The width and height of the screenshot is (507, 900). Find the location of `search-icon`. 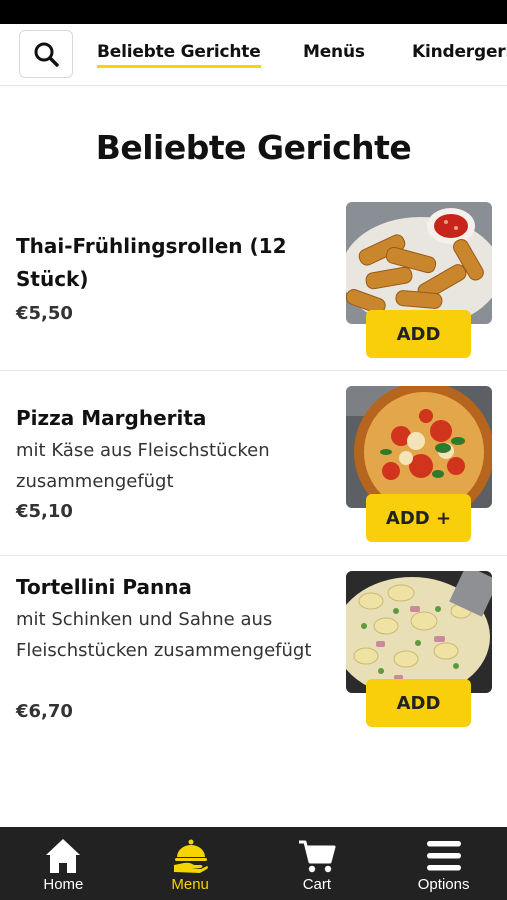

search-icon is located at coordinates (46, 54).